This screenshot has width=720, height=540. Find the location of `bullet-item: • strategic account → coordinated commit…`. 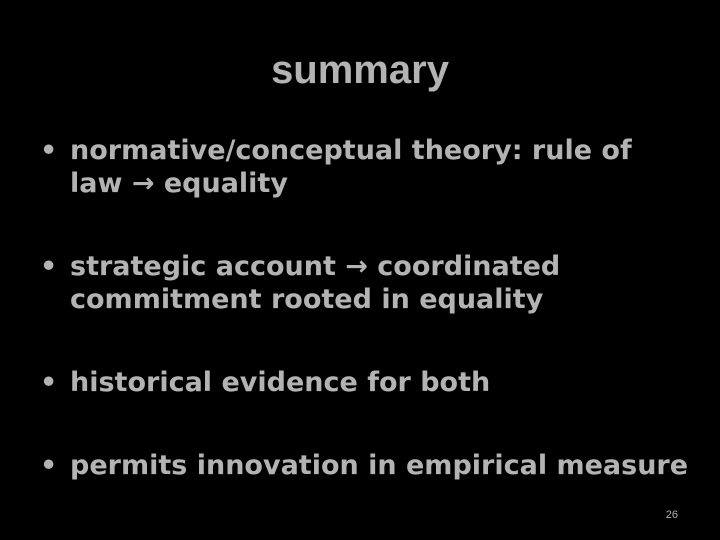

bullet-item: • strategic account → coordinated commit… is located at coordinates (365, 283).